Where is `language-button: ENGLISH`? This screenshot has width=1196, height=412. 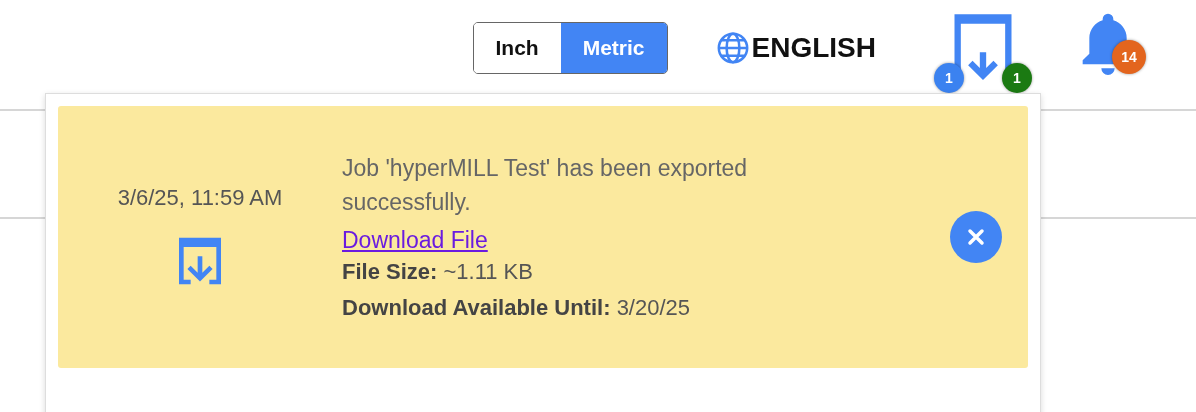
language-button: ENGLISH is located at coordinates (795, 48).